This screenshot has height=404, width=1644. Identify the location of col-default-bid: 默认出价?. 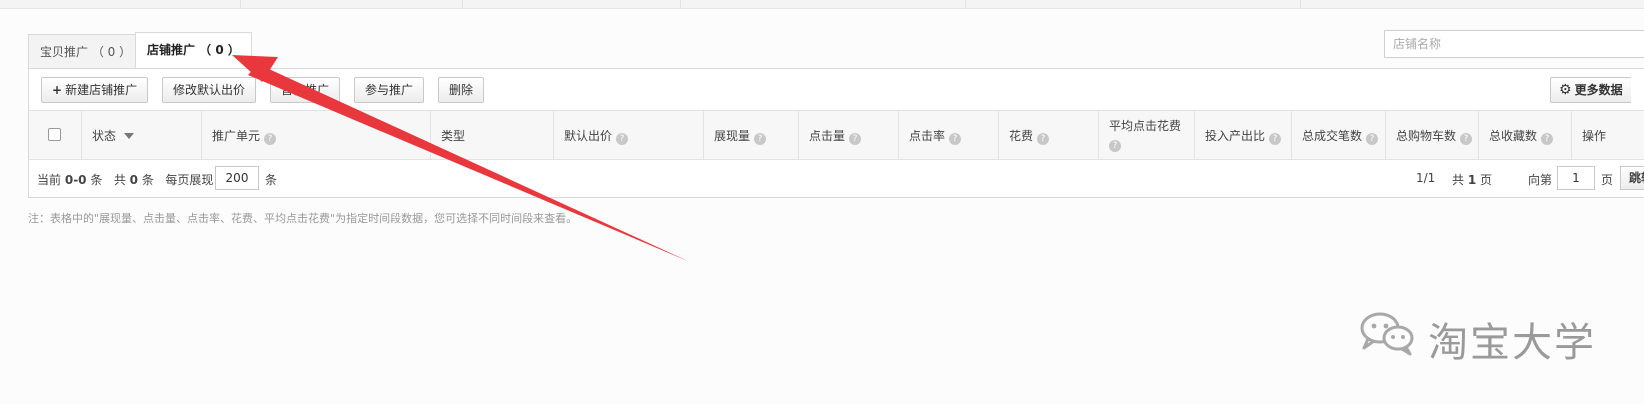
(629, 135).